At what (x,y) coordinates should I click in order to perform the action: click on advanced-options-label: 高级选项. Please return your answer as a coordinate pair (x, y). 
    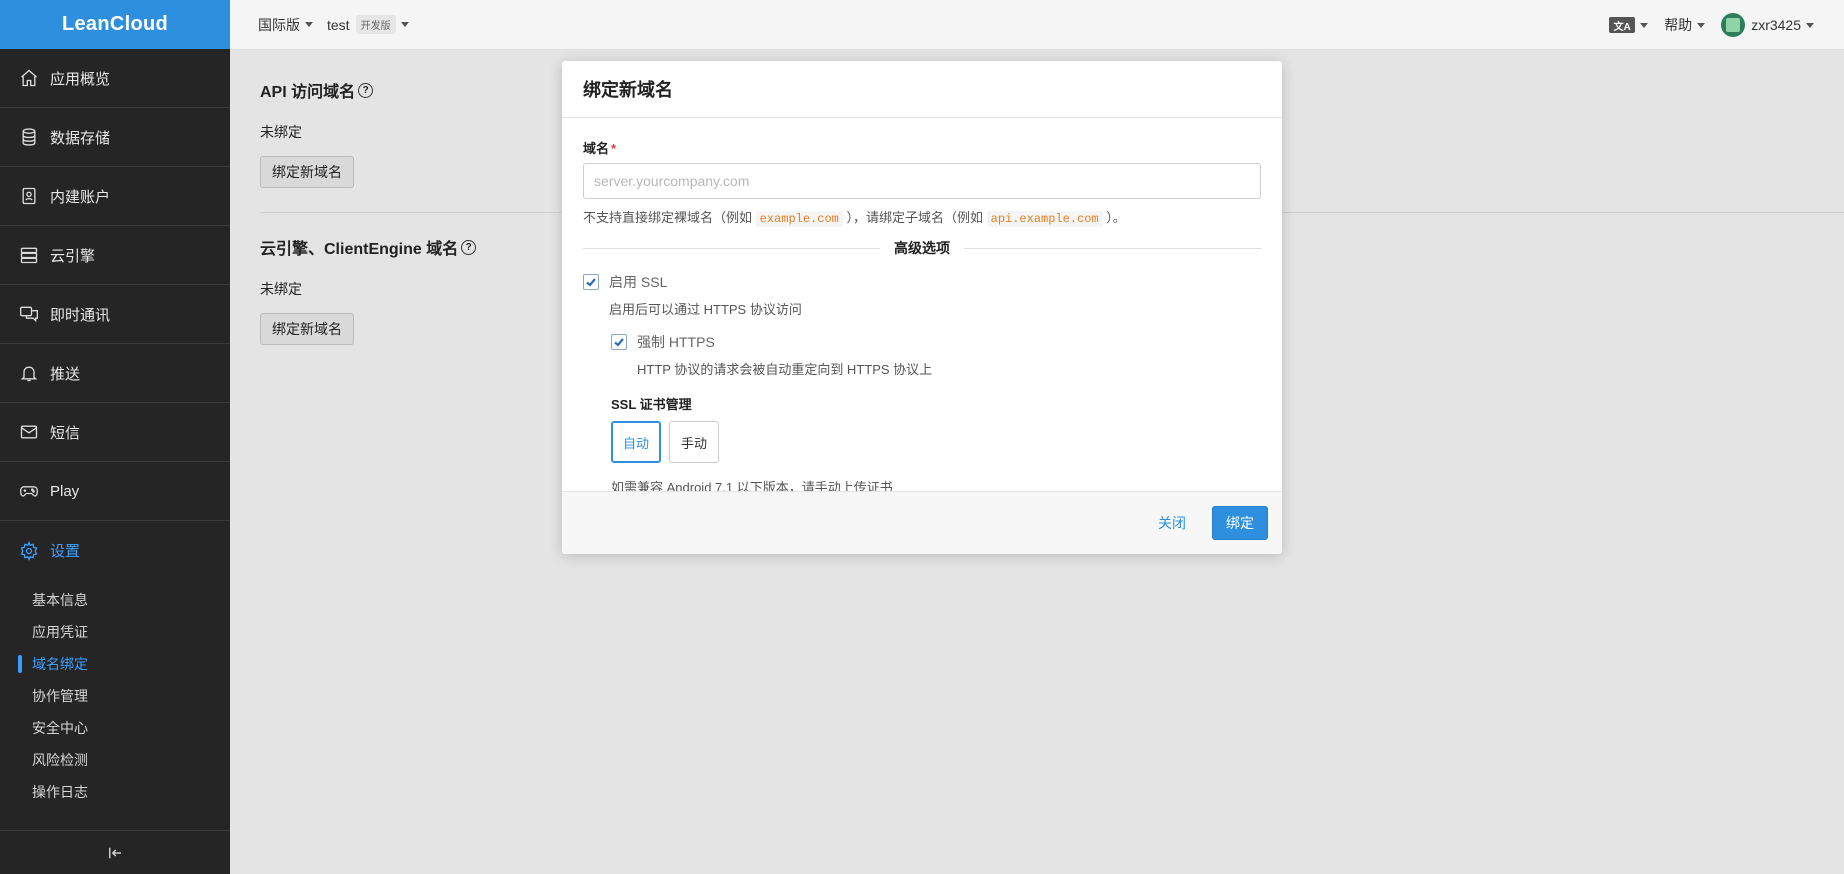
    Looking at the image, I should click on (922, 248).